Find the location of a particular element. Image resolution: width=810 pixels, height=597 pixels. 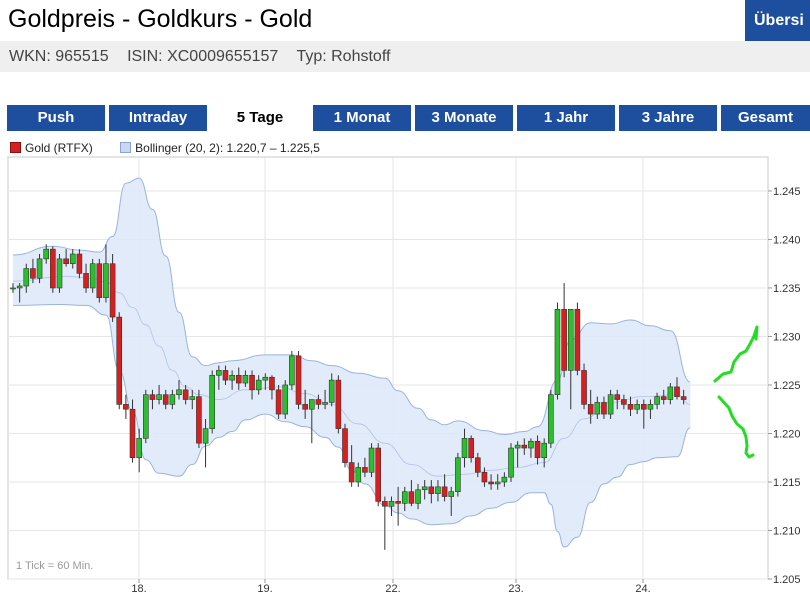

y-tick-label: 1.205 is located at coordinates (787, 580).